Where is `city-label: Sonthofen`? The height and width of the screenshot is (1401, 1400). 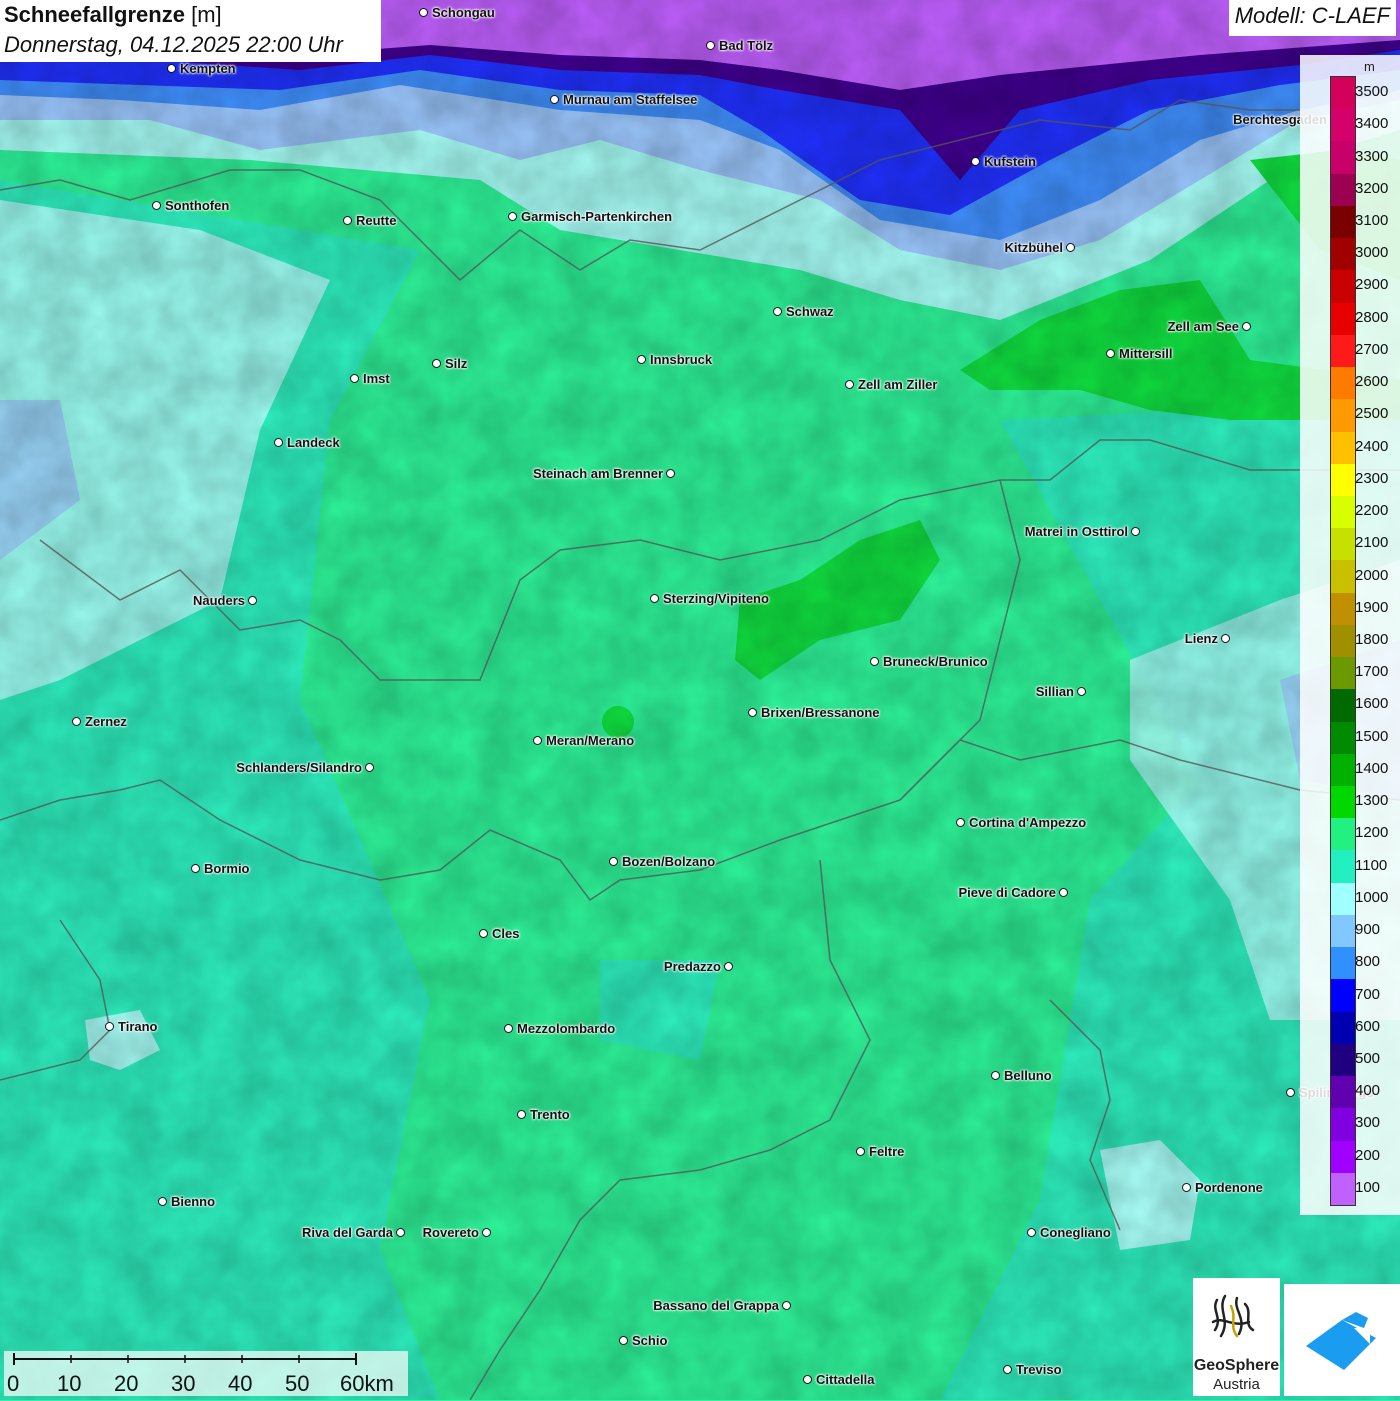
city-label: Sonthofen is located at coordinates (197, 205).